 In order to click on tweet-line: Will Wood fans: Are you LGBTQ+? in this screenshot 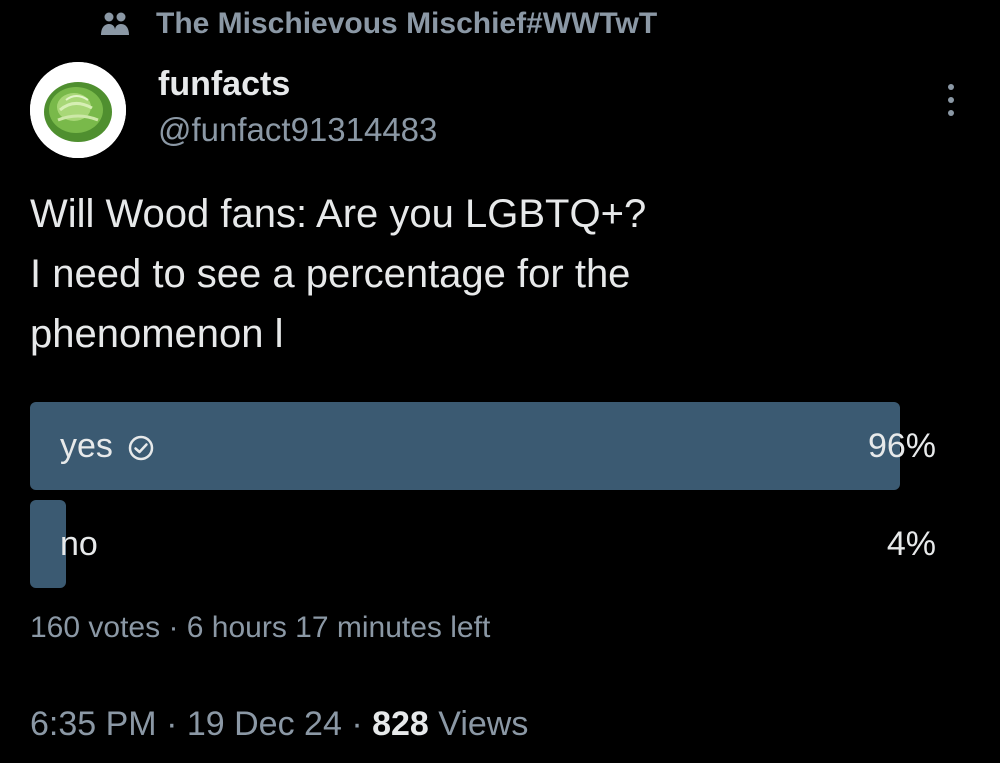, I will do `click(338, 214)`.